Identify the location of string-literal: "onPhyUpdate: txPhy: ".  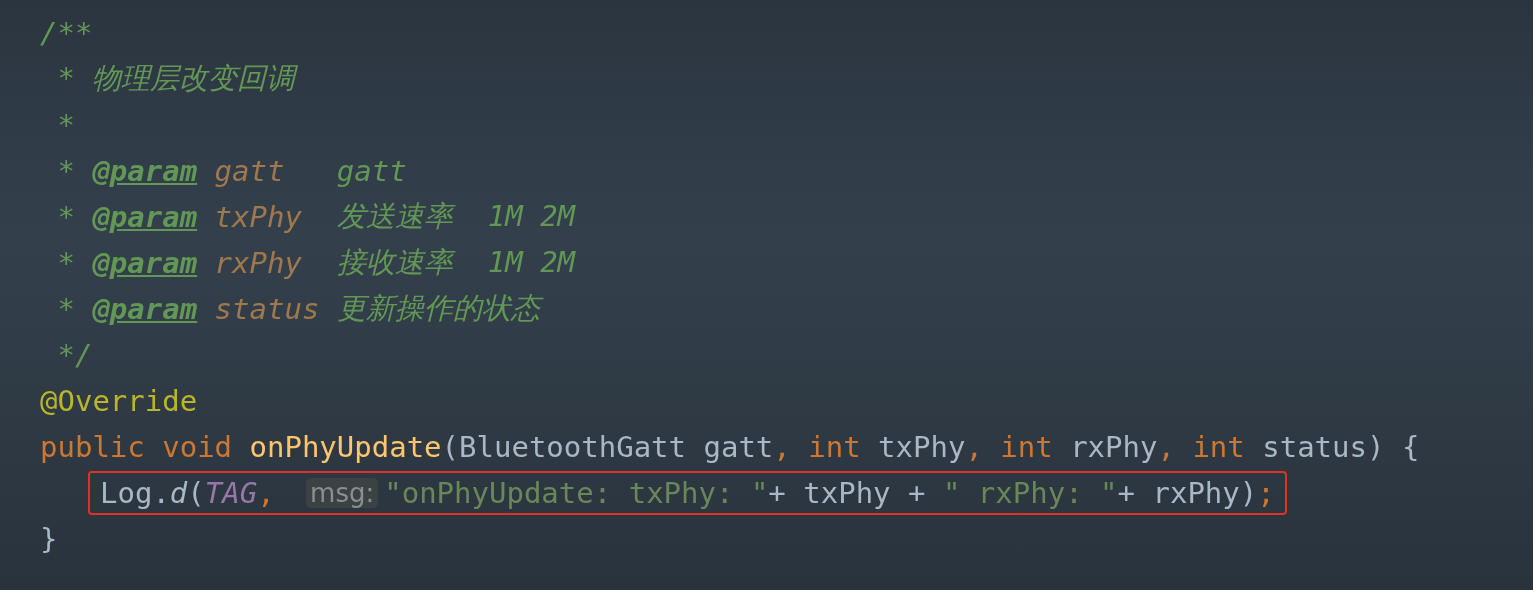
(576, 493).